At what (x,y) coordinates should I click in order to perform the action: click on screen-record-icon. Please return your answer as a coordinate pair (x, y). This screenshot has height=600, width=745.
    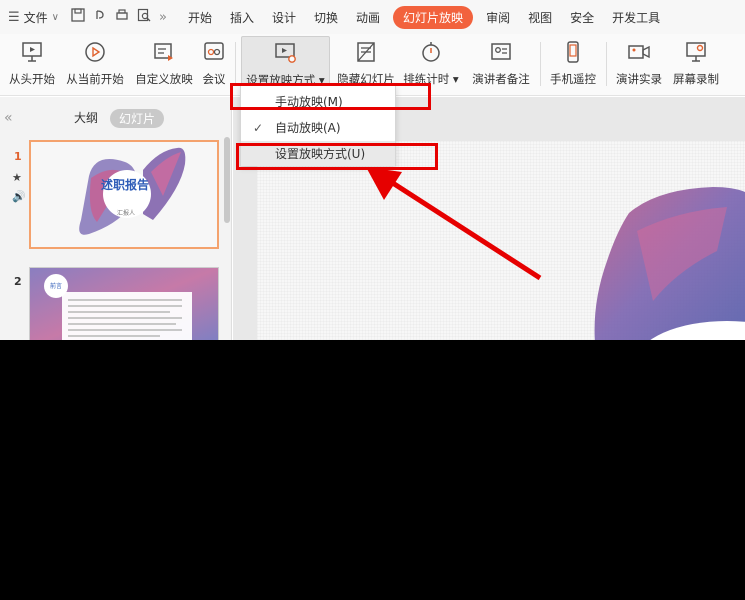
    Looking at the image, I should click on (696, 52).